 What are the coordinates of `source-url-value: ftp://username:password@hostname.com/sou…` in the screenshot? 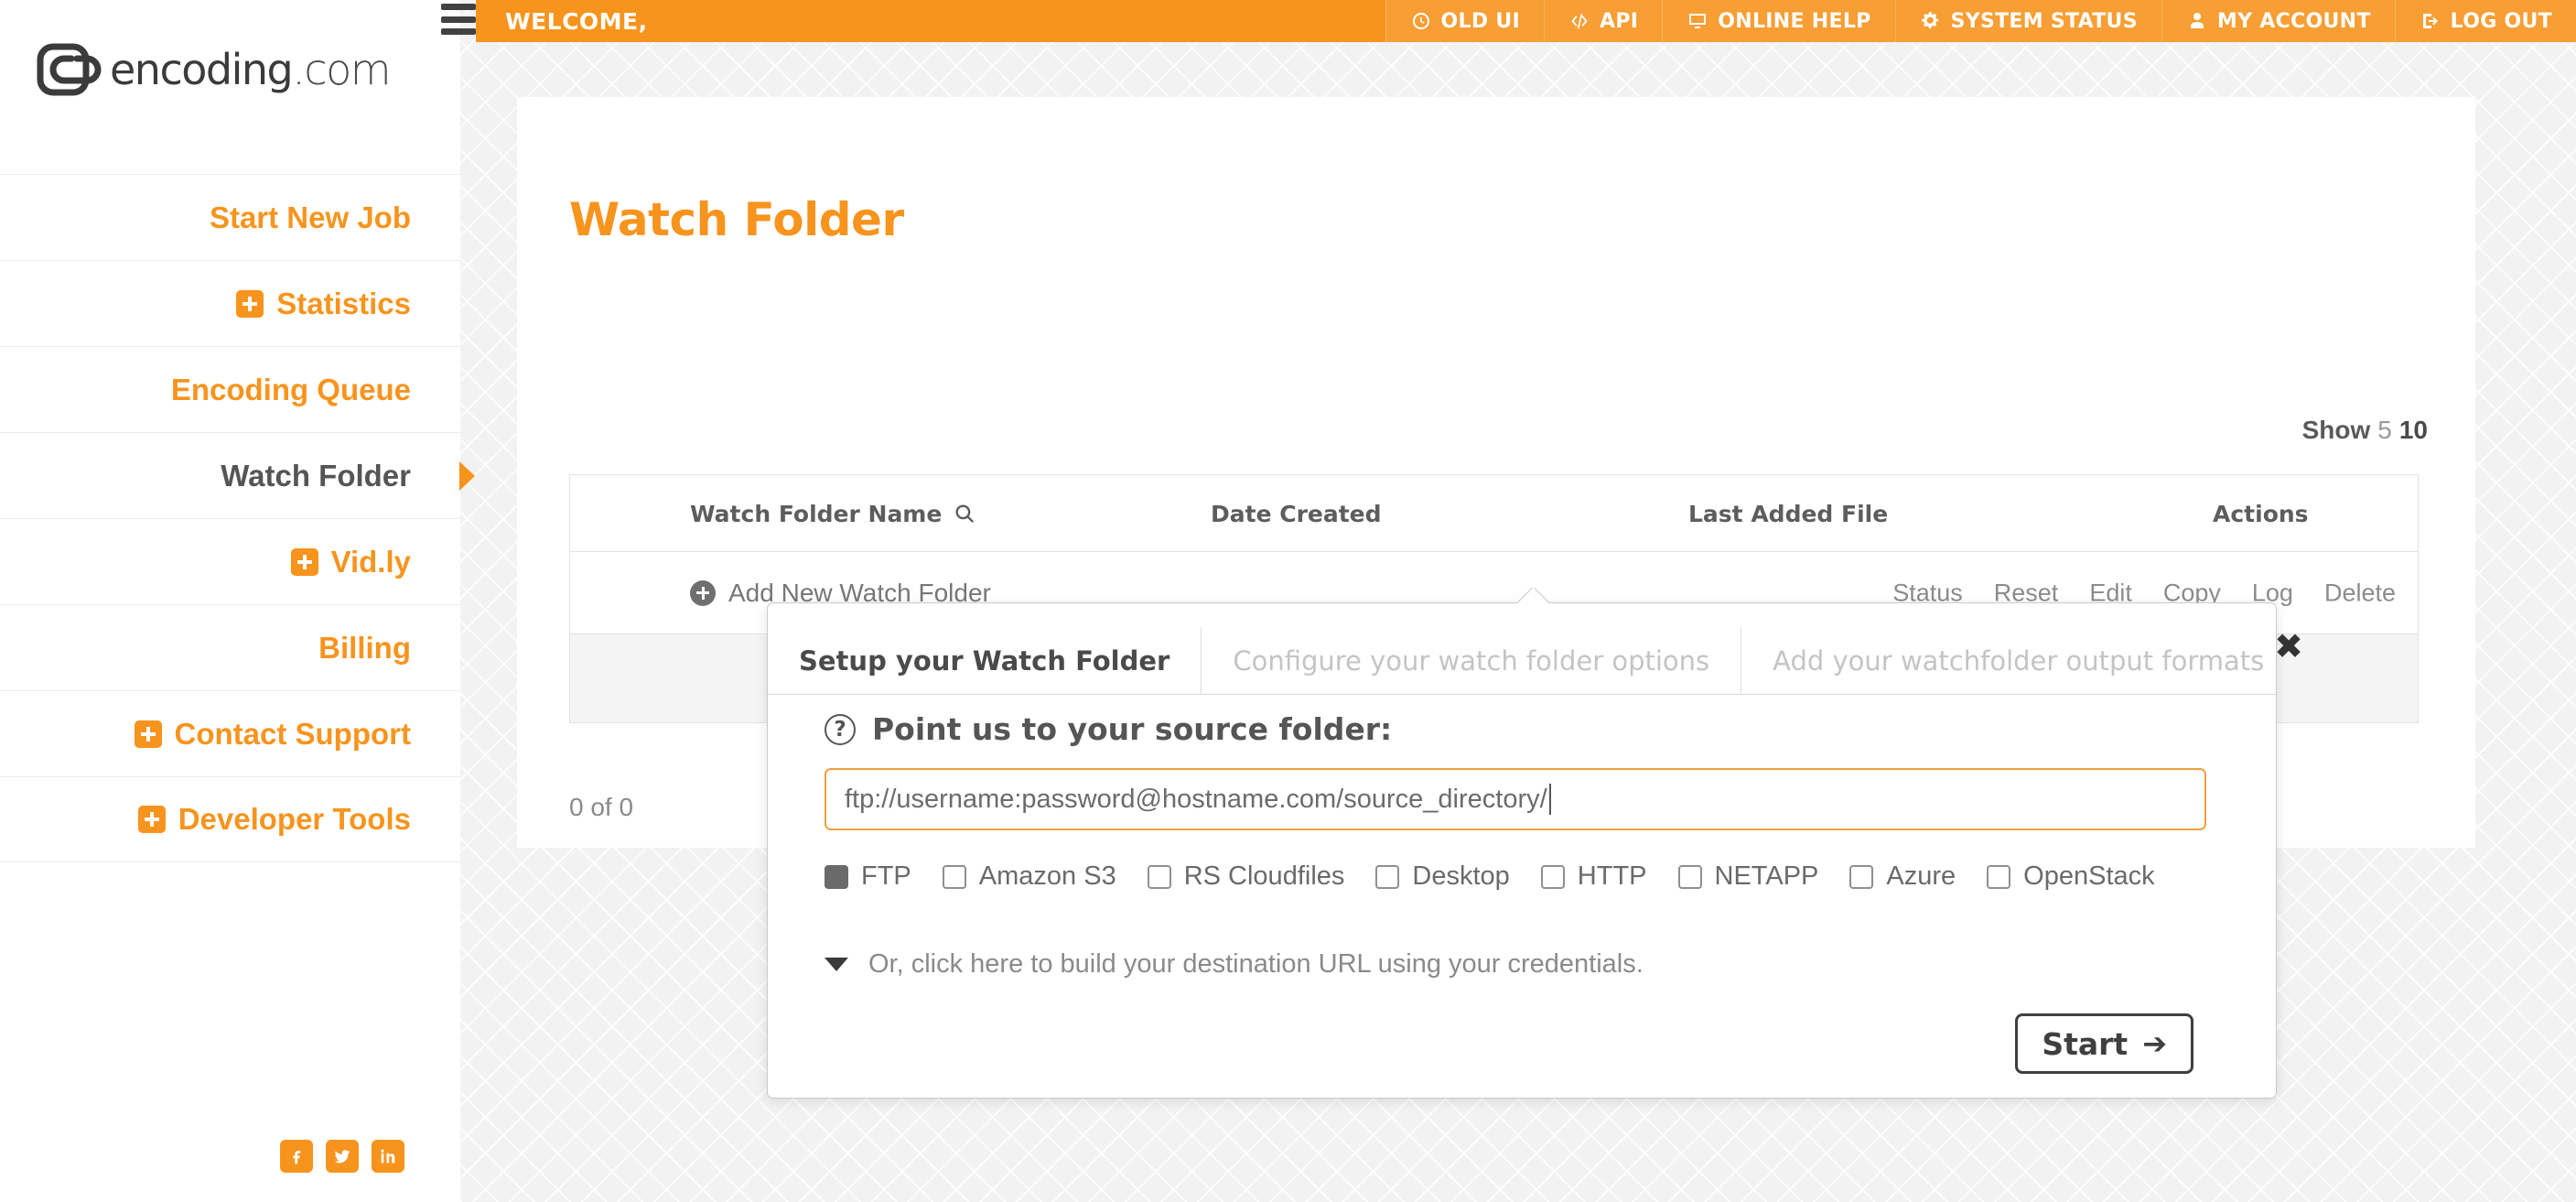 It's located at (1196, 799).